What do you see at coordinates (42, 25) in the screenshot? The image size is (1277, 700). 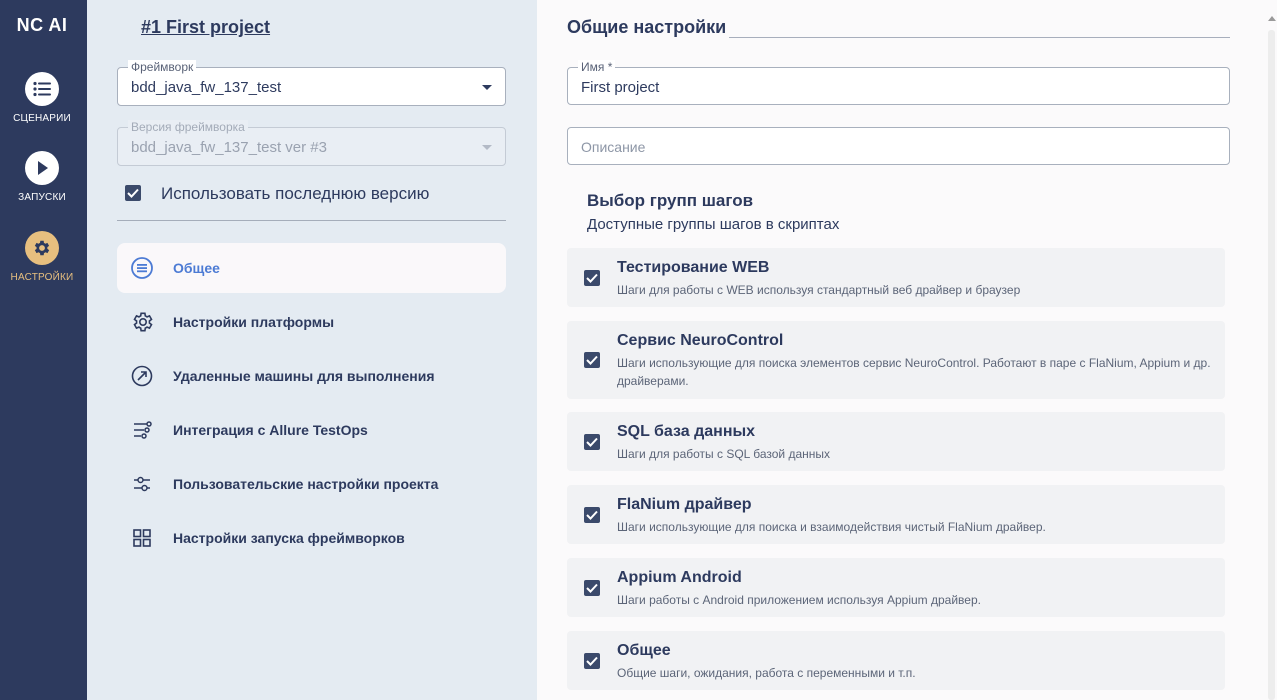 I see `app-logo: NC AI` at bounding box center [42, 25].